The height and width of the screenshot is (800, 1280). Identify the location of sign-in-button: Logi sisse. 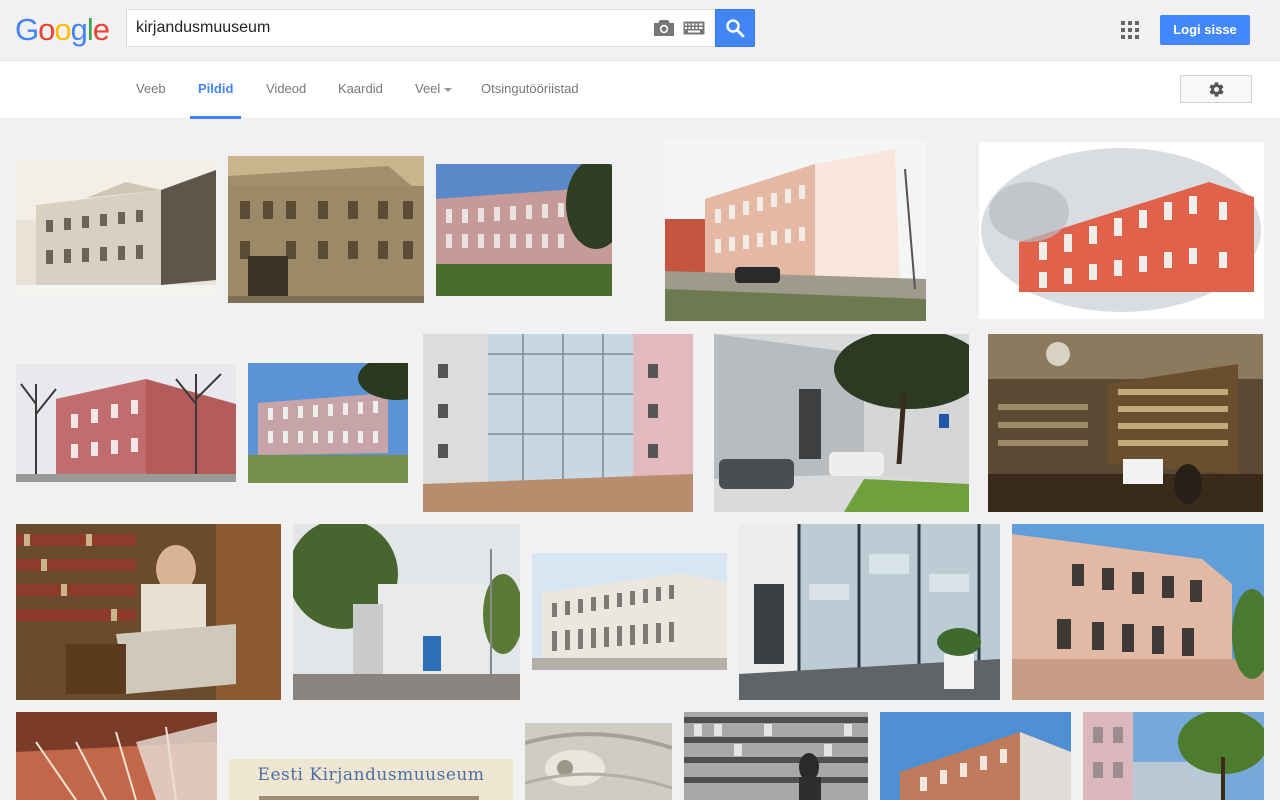
(1205, 30).